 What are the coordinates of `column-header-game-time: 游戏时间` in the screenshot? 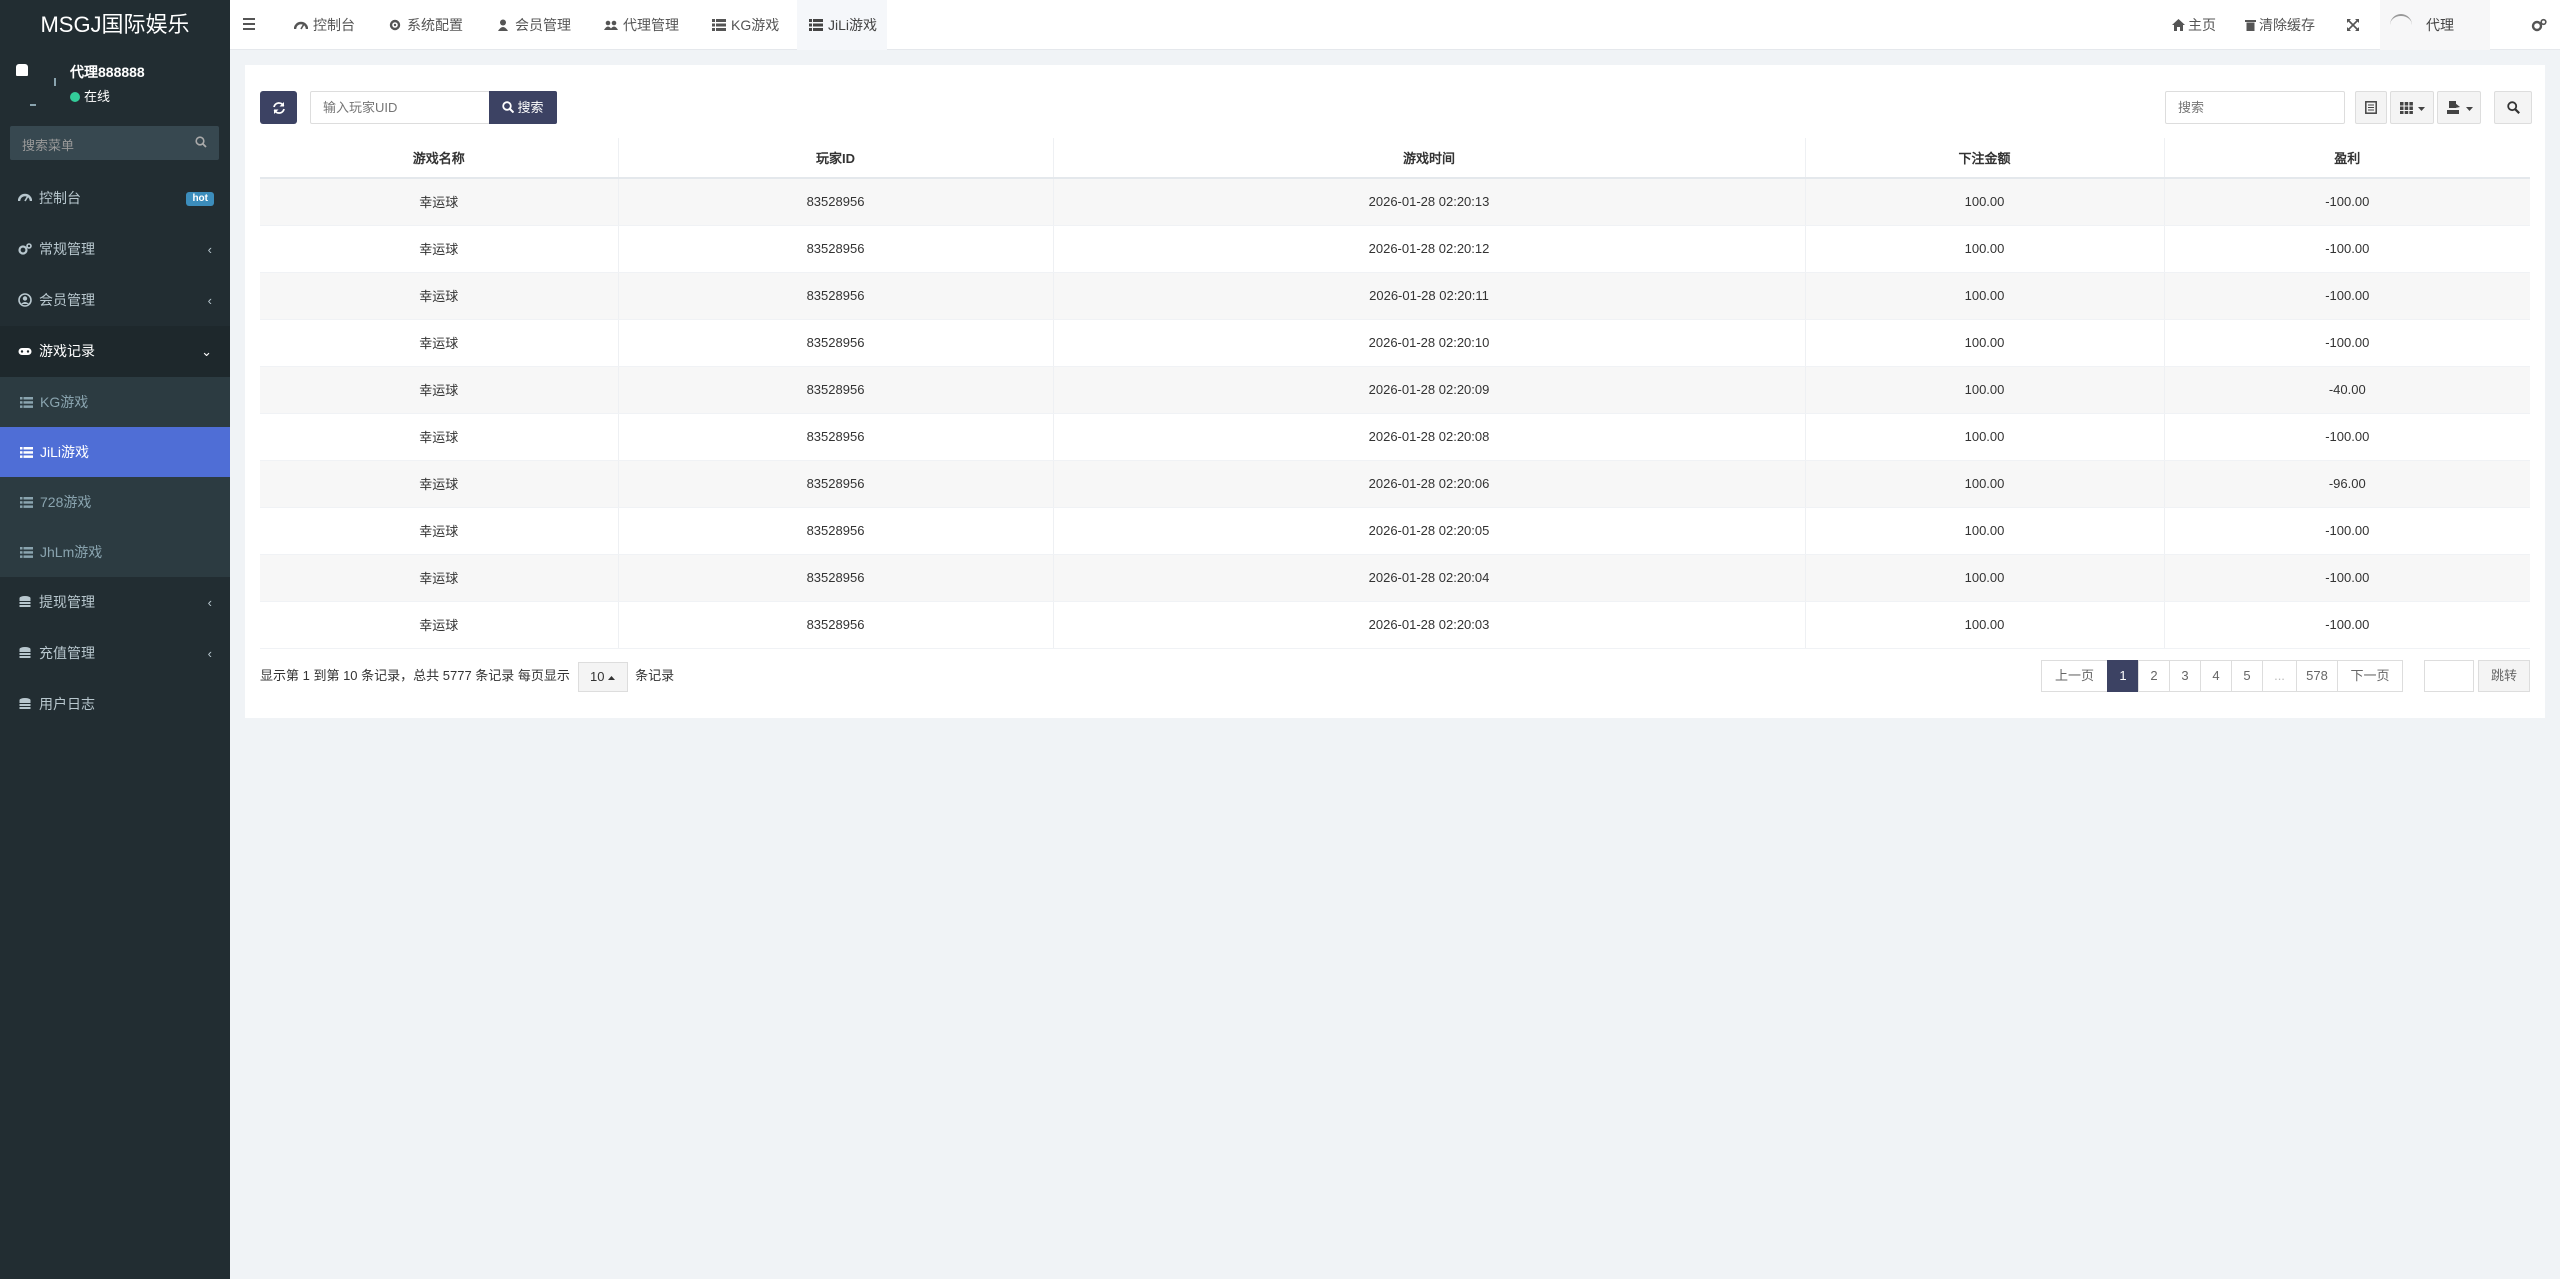 It's located at (1429, 158).